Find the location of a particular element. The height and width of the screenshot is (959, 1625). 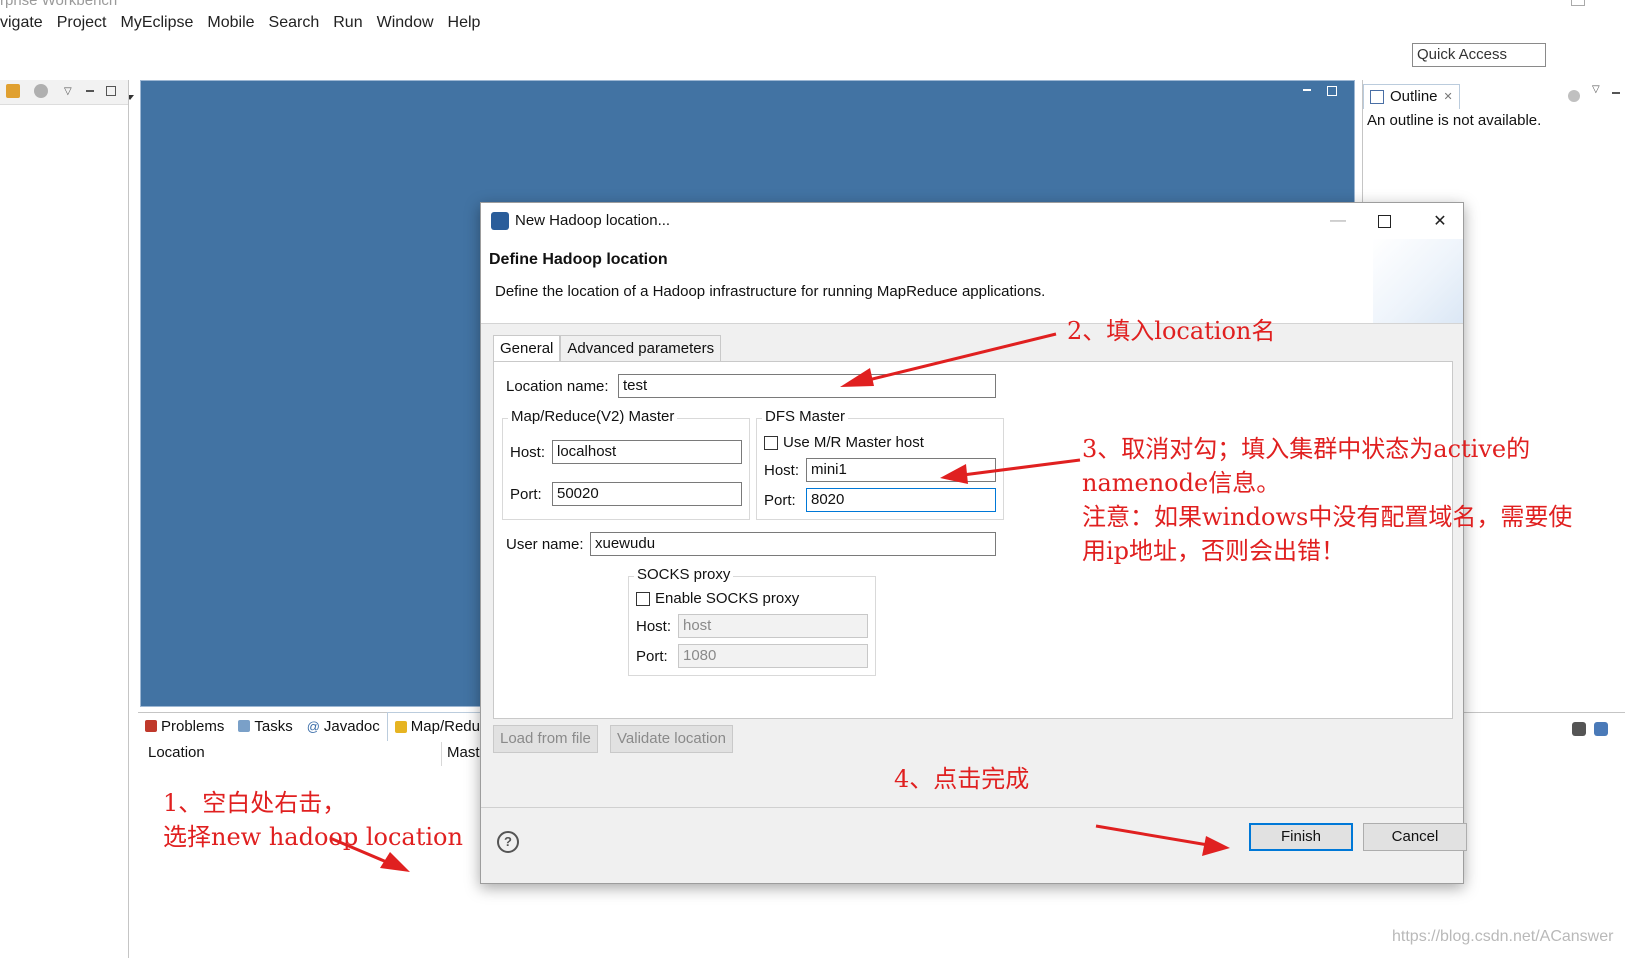

tab-label: Problems is located at coordinates (193, 726).